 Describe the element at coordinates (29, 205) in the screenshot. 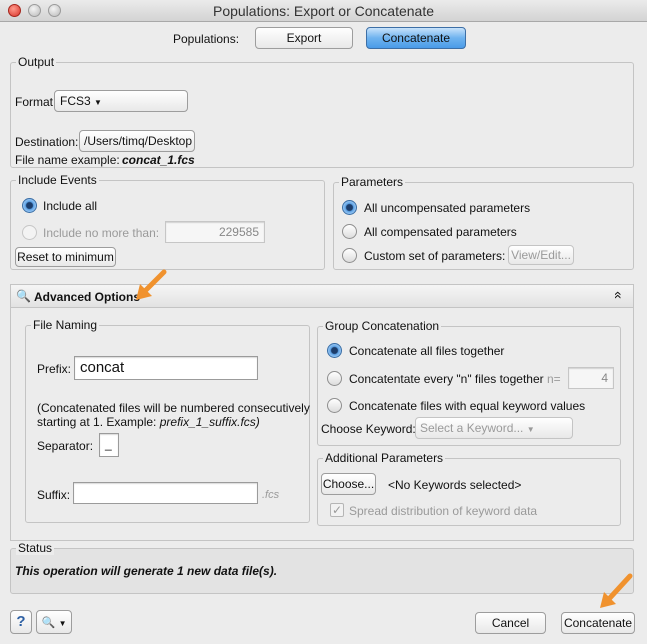

I see `include-all-radio` at that location.